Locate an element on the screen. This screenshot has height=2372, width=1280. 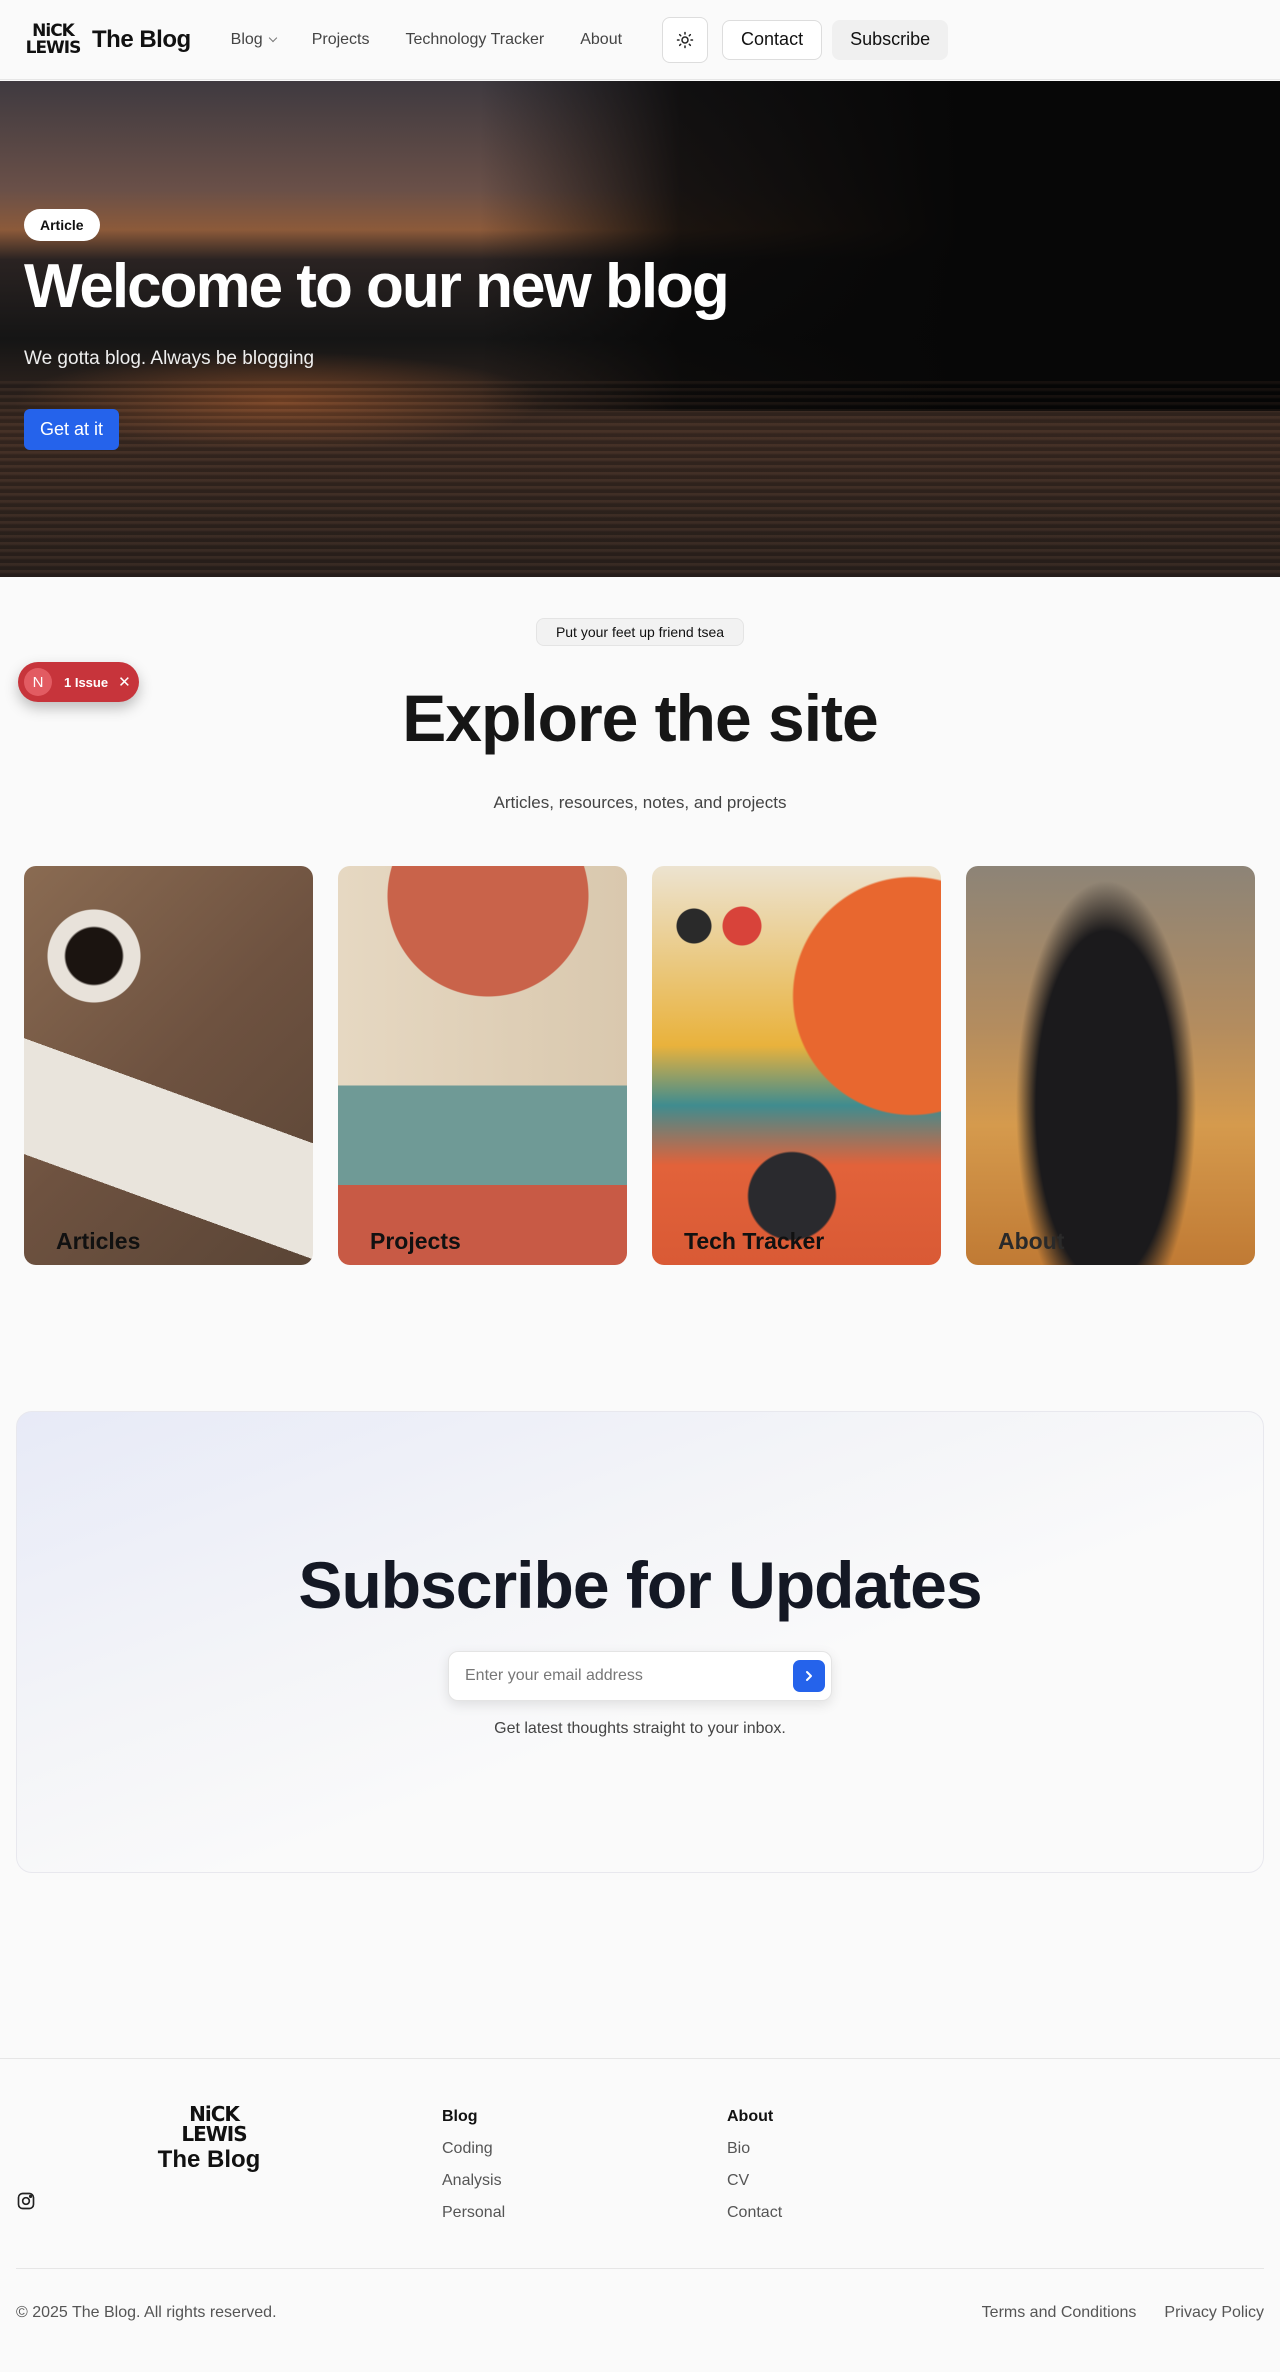
terms-link: Terms and Conditions is located at coordinates (1059, 2313).